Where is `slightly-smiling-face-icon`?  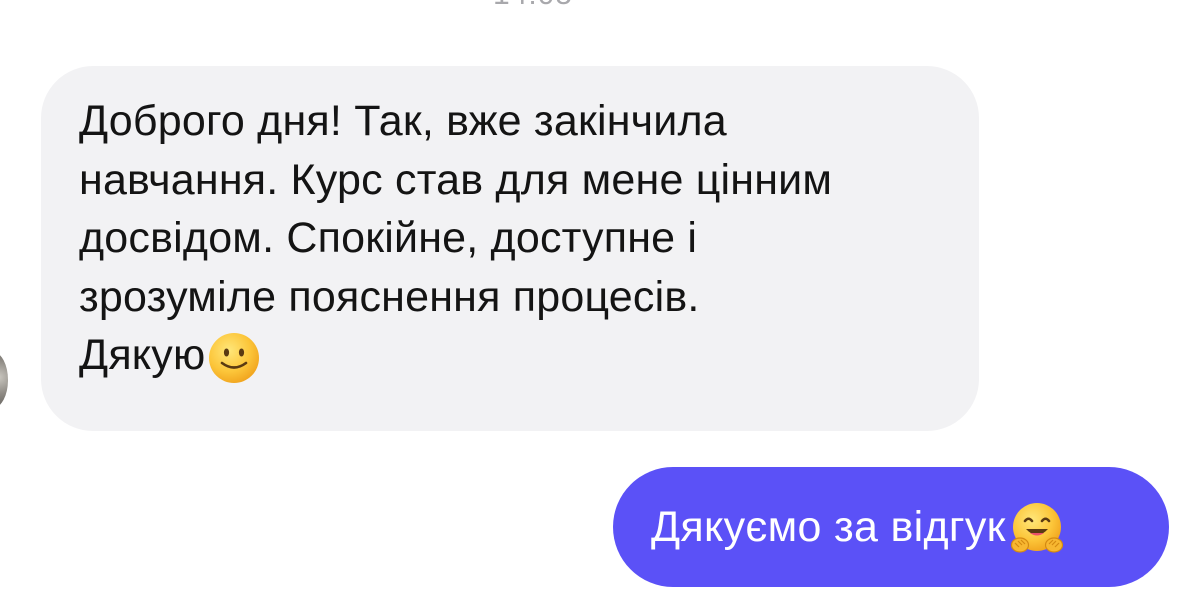 slightly-smiling-face-icon is located at coordinates (234, 360).